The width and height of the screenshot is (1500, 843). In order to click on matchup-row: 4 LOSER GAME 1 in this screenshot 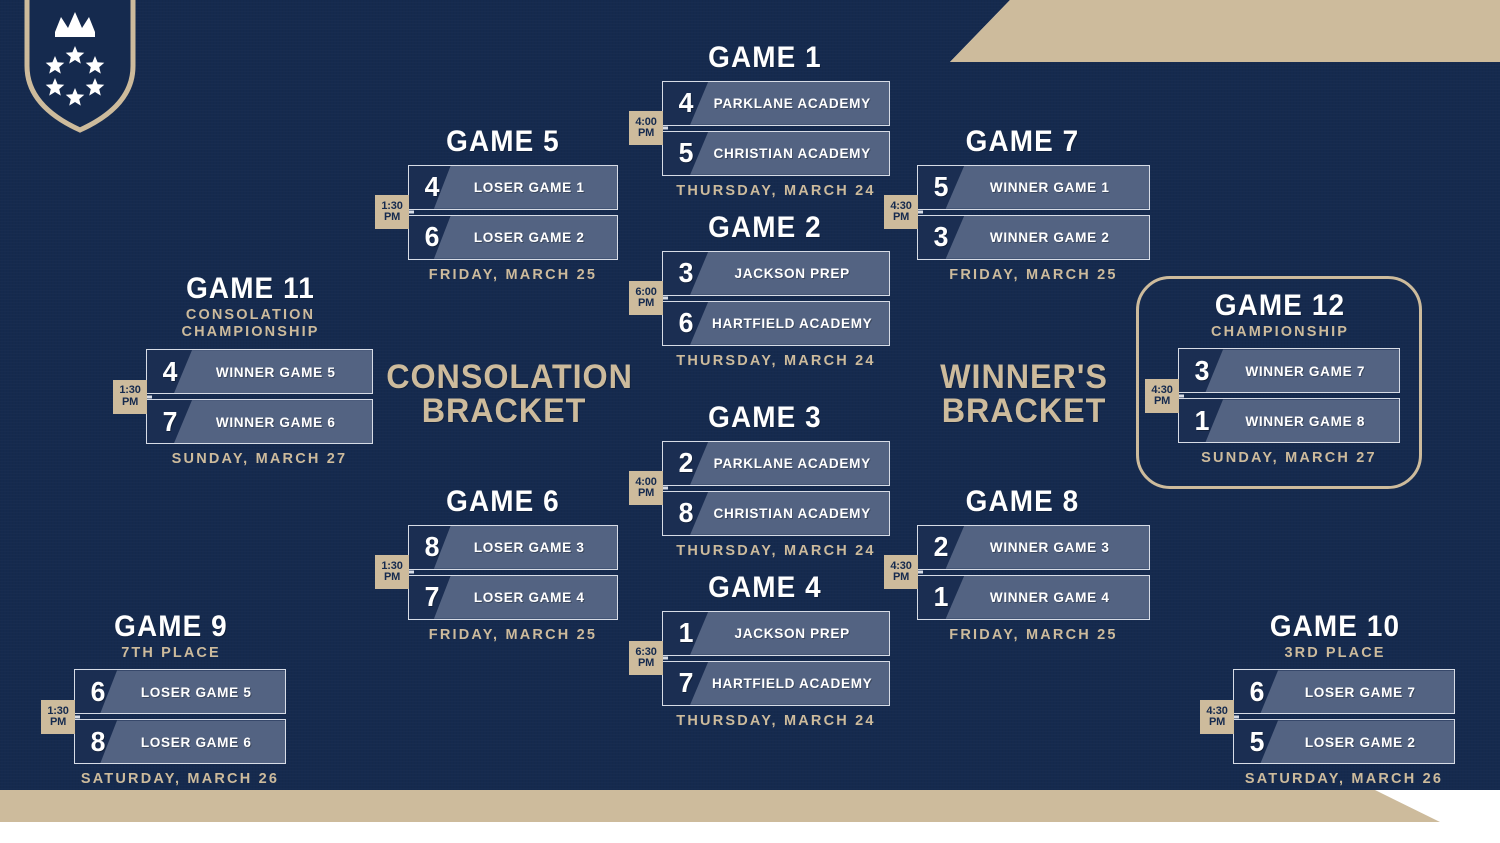, I will do `click(513, 187)`.